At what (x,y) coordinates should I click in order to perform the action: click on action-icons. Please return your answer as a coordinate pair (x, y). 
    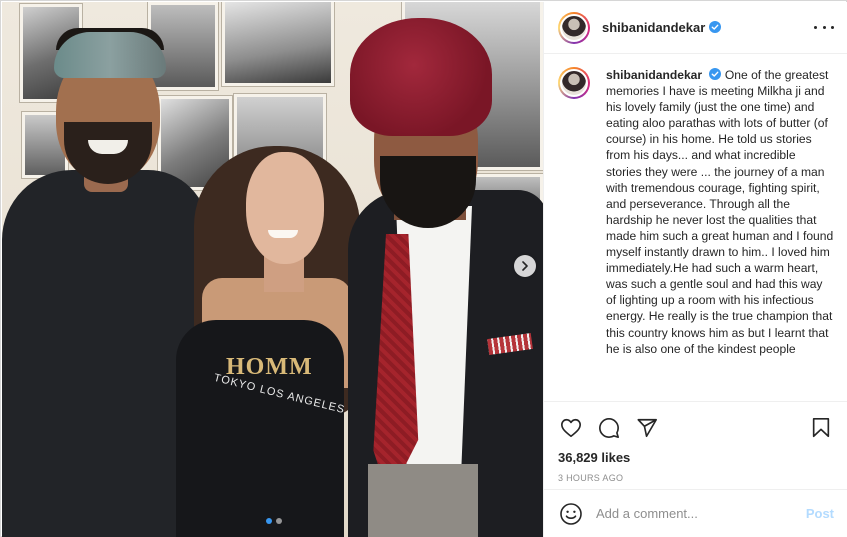
    Looking at the image, I should click on (696, 428).